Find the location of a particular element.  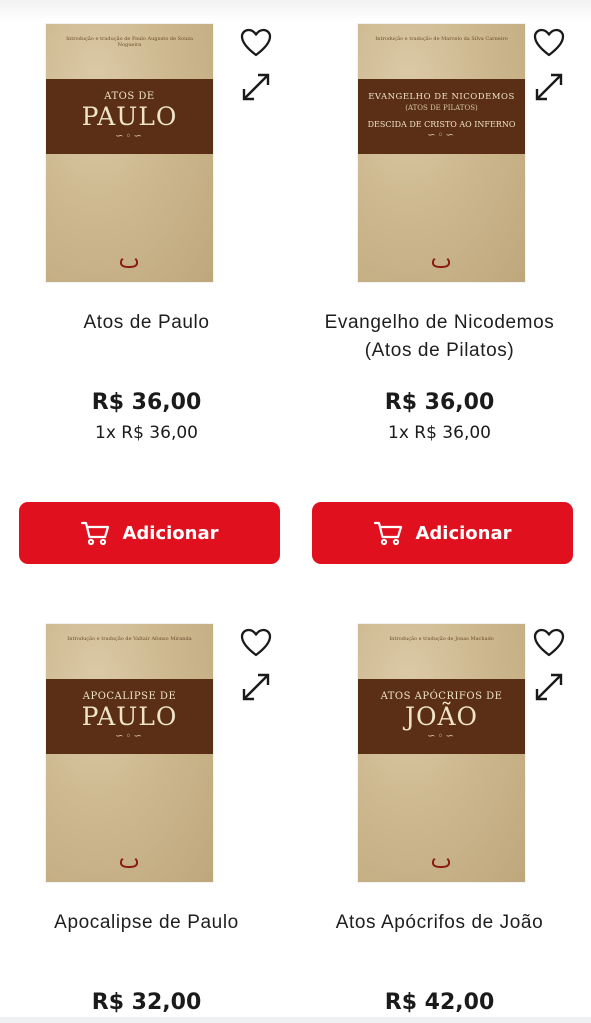

cover-subtitle: (ATOS DE PILATOS) is located at coordinates (441, 108).